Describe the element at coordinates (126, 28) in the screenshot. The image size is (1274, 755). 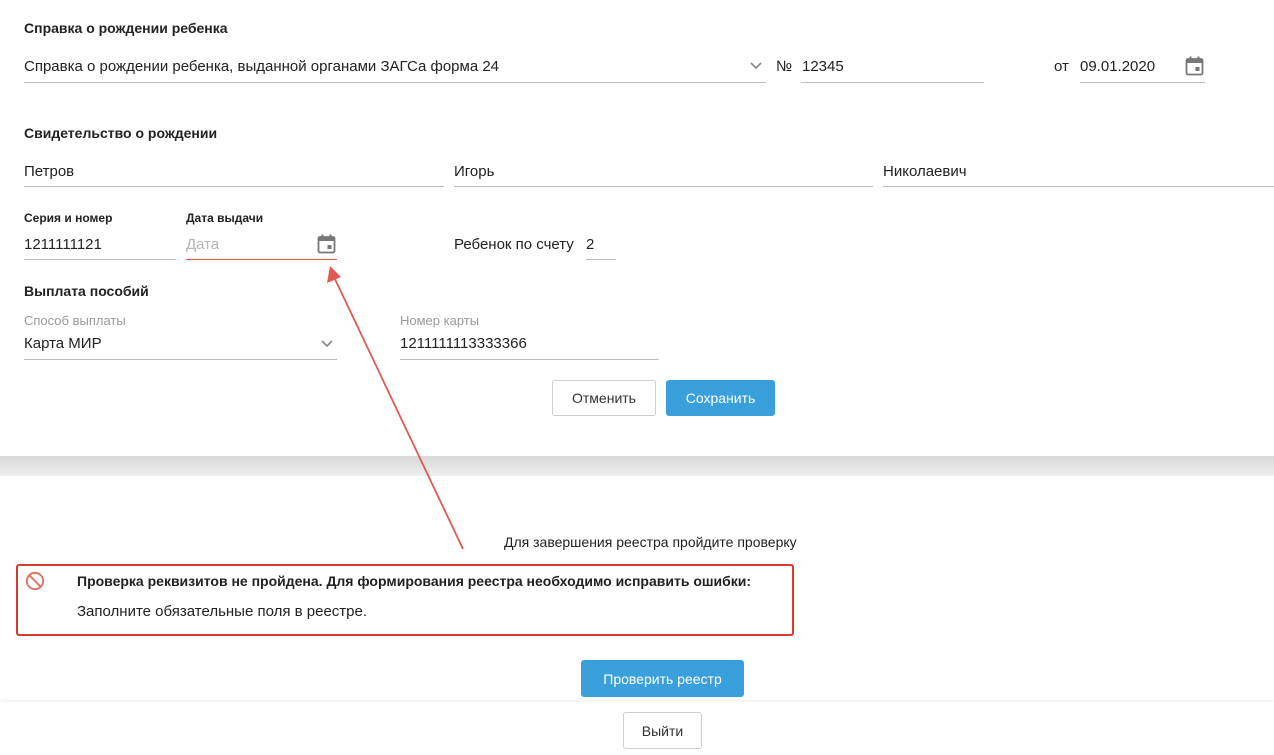
I see `birth-ref-title: Справка о рождении ребенка` at that location.